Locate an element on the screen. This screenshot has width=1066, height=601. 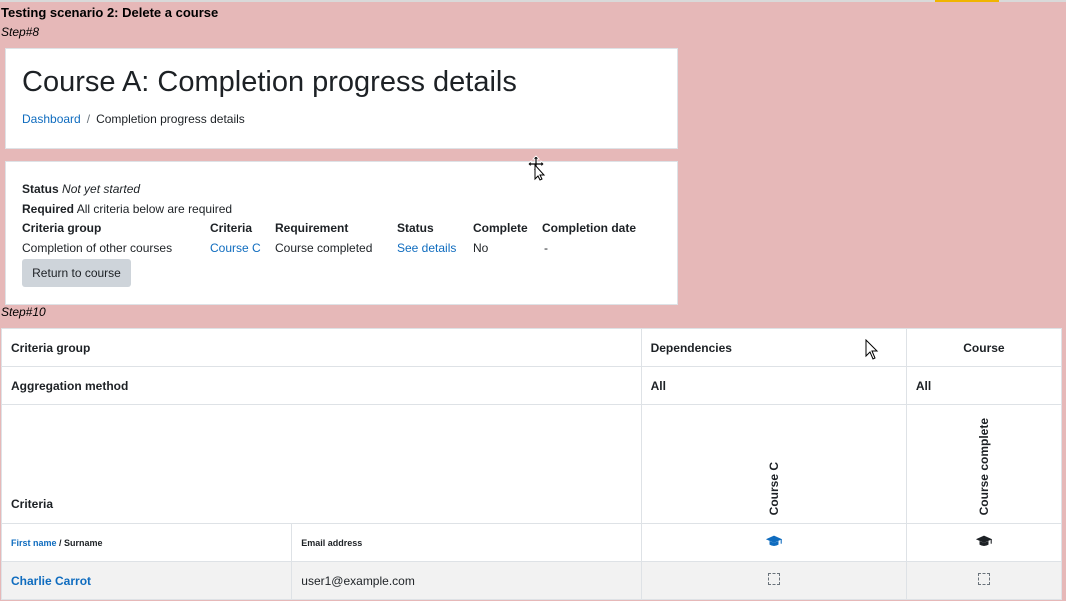
status-line: Status Not yet started is located at coordinates (81, 189).